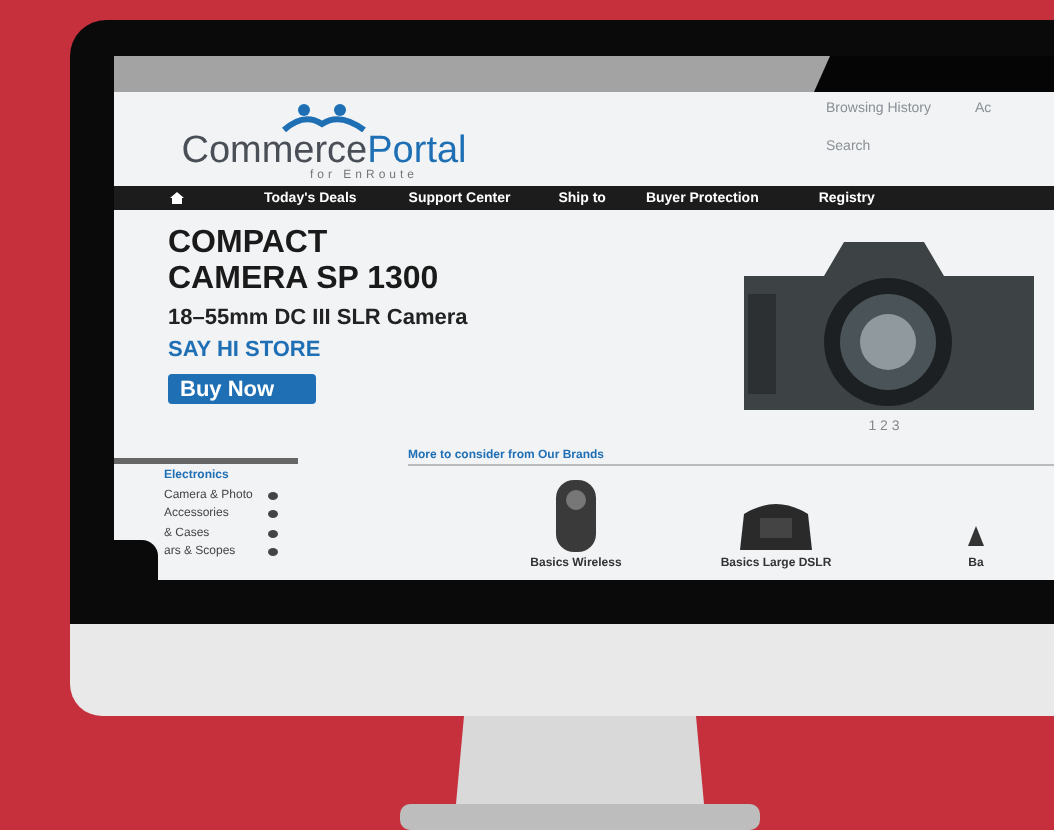  I want to click on product-image, so click(976, 536).